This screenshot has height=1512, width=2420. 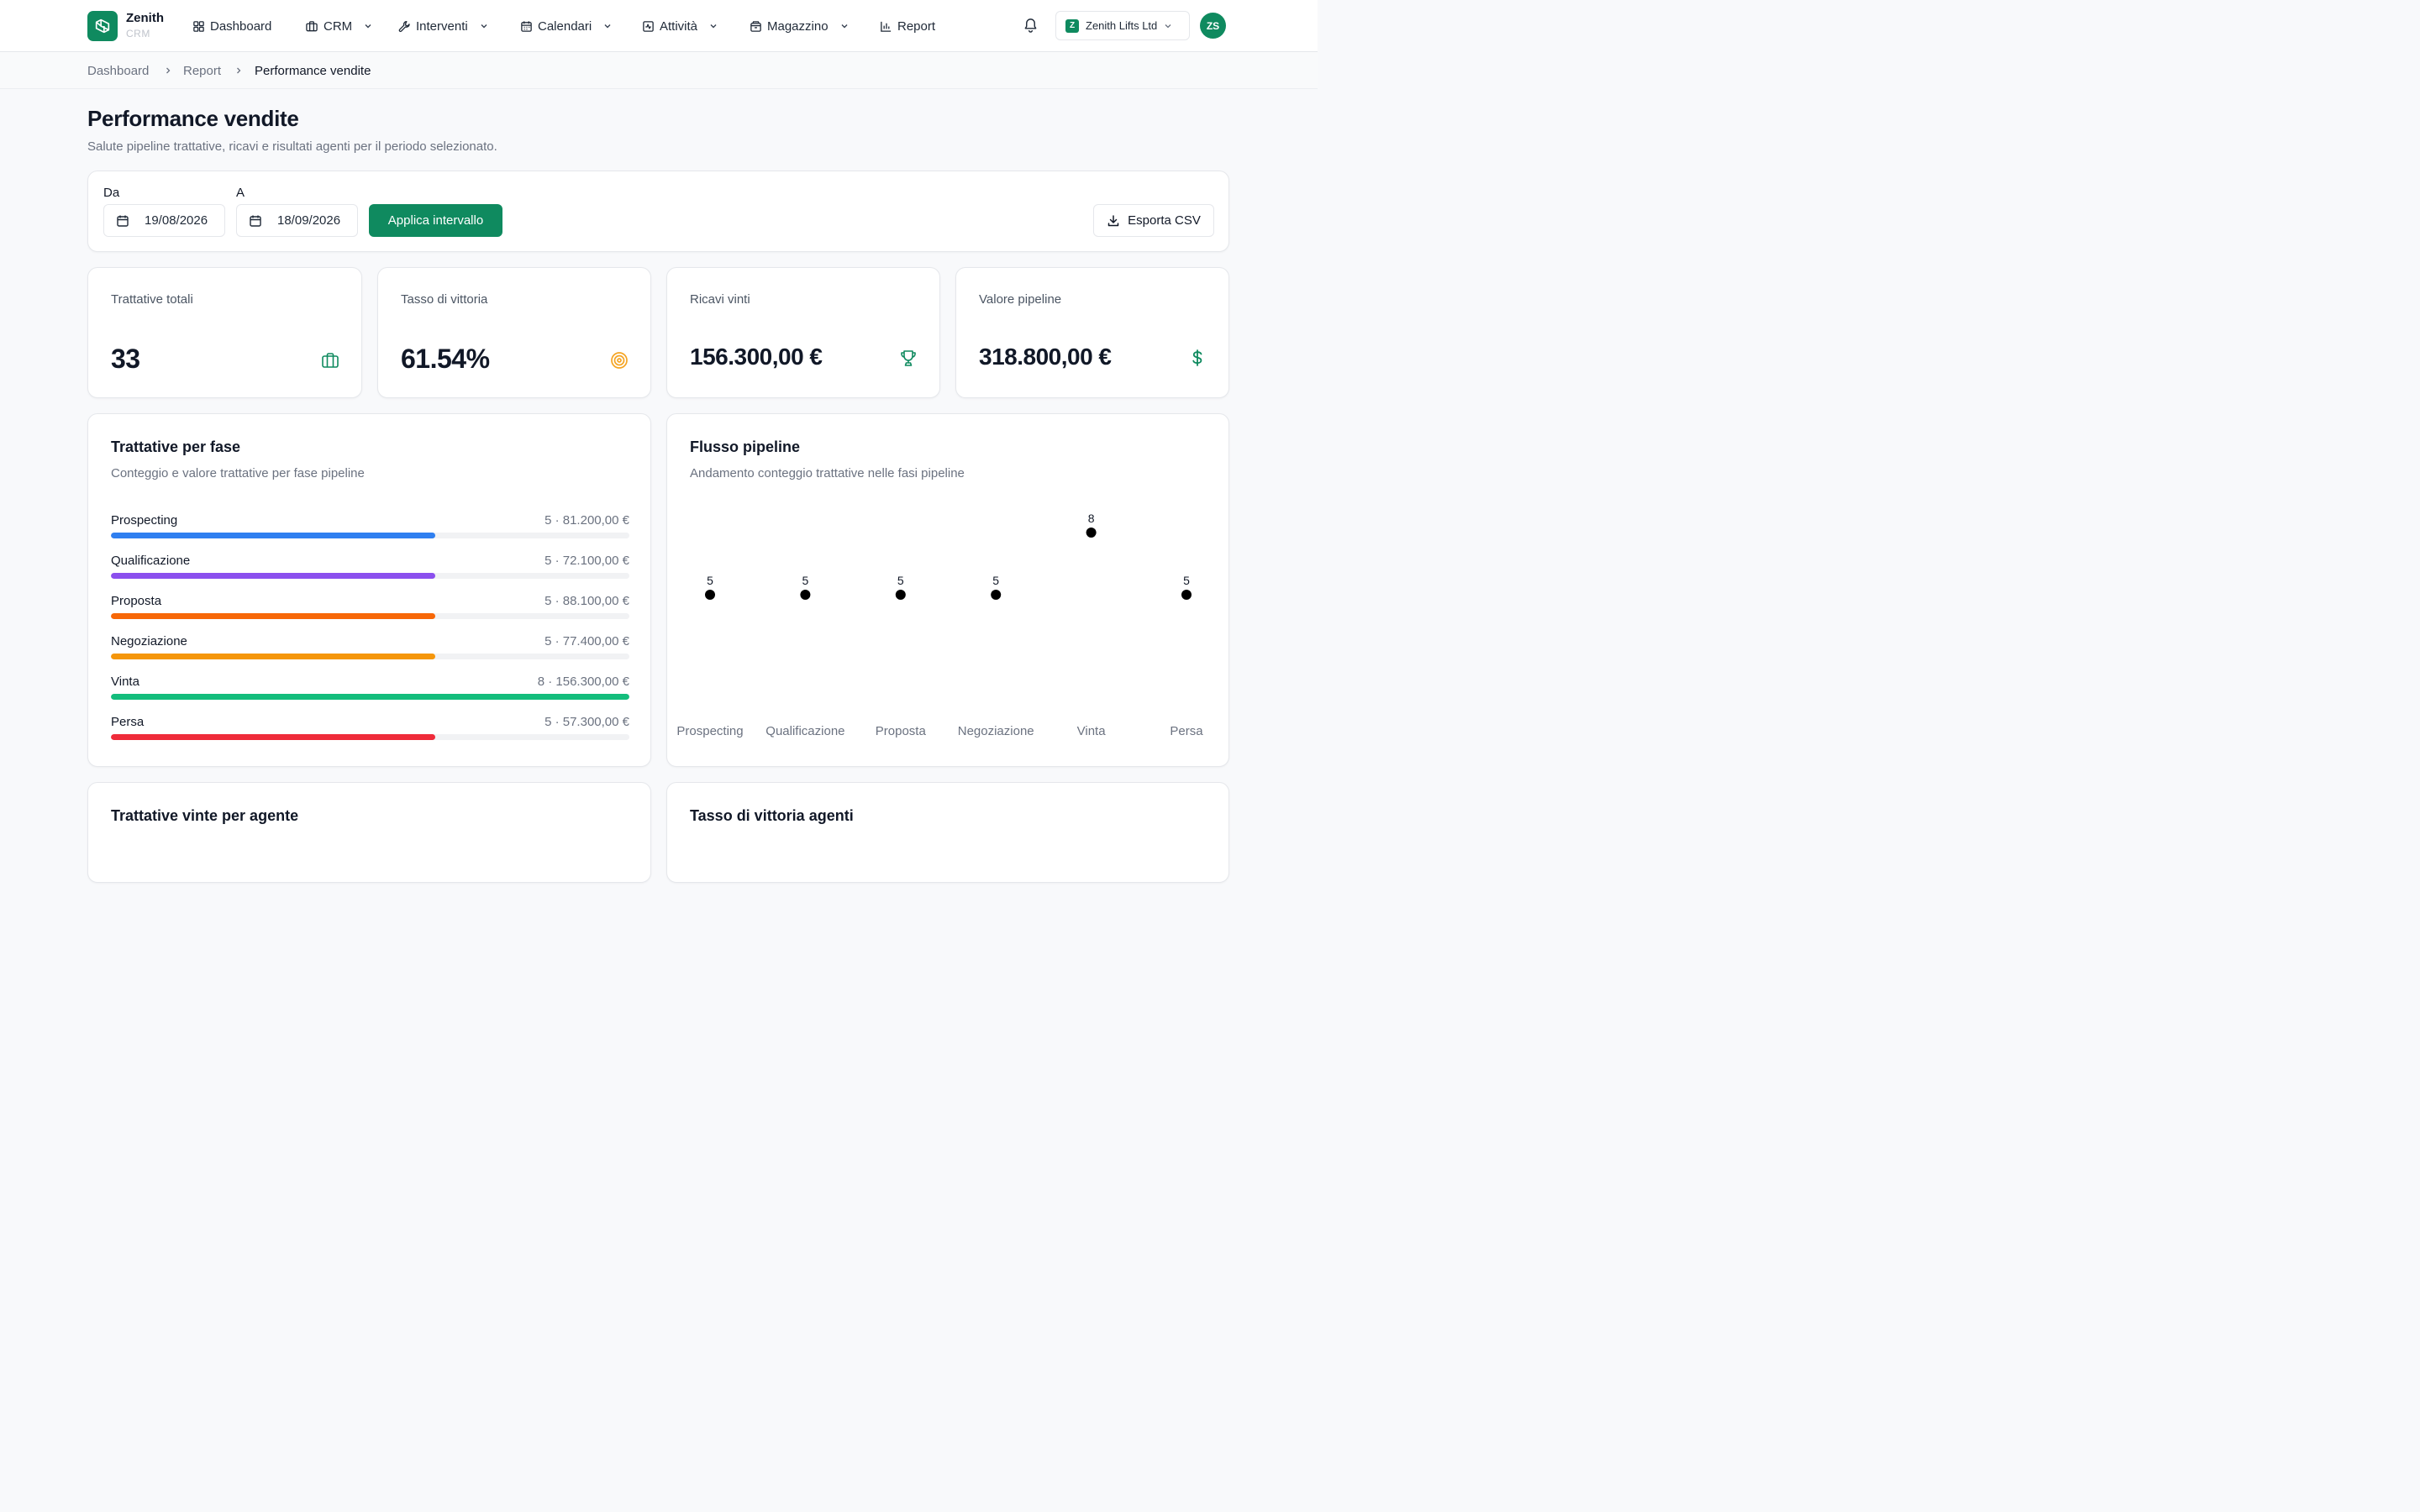 I want to click on kpi-label: Tasso di vittoria, so click(x=445, y=299).